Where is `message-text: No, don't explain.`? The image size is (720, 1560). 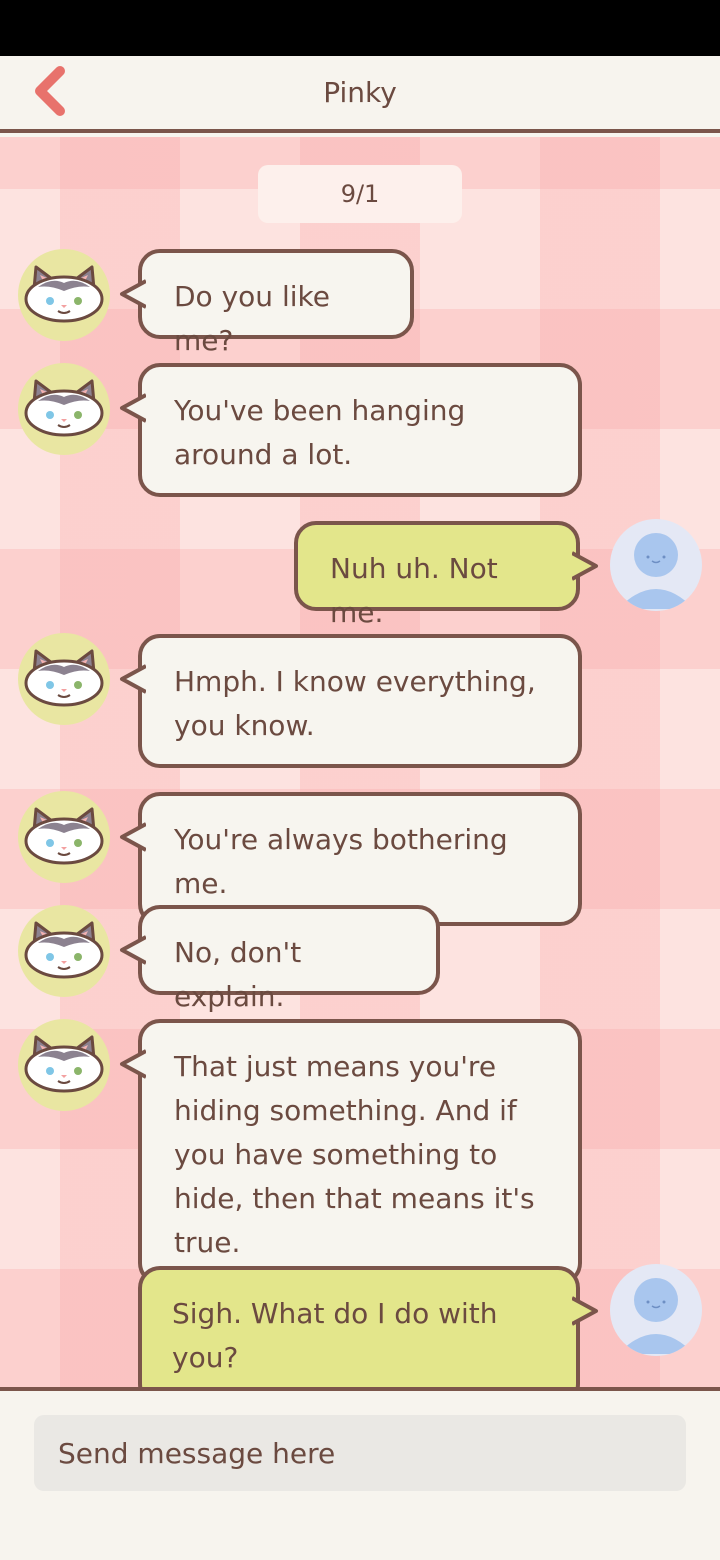 message-text: No, don't explain. is located at coordinates (238, 974).